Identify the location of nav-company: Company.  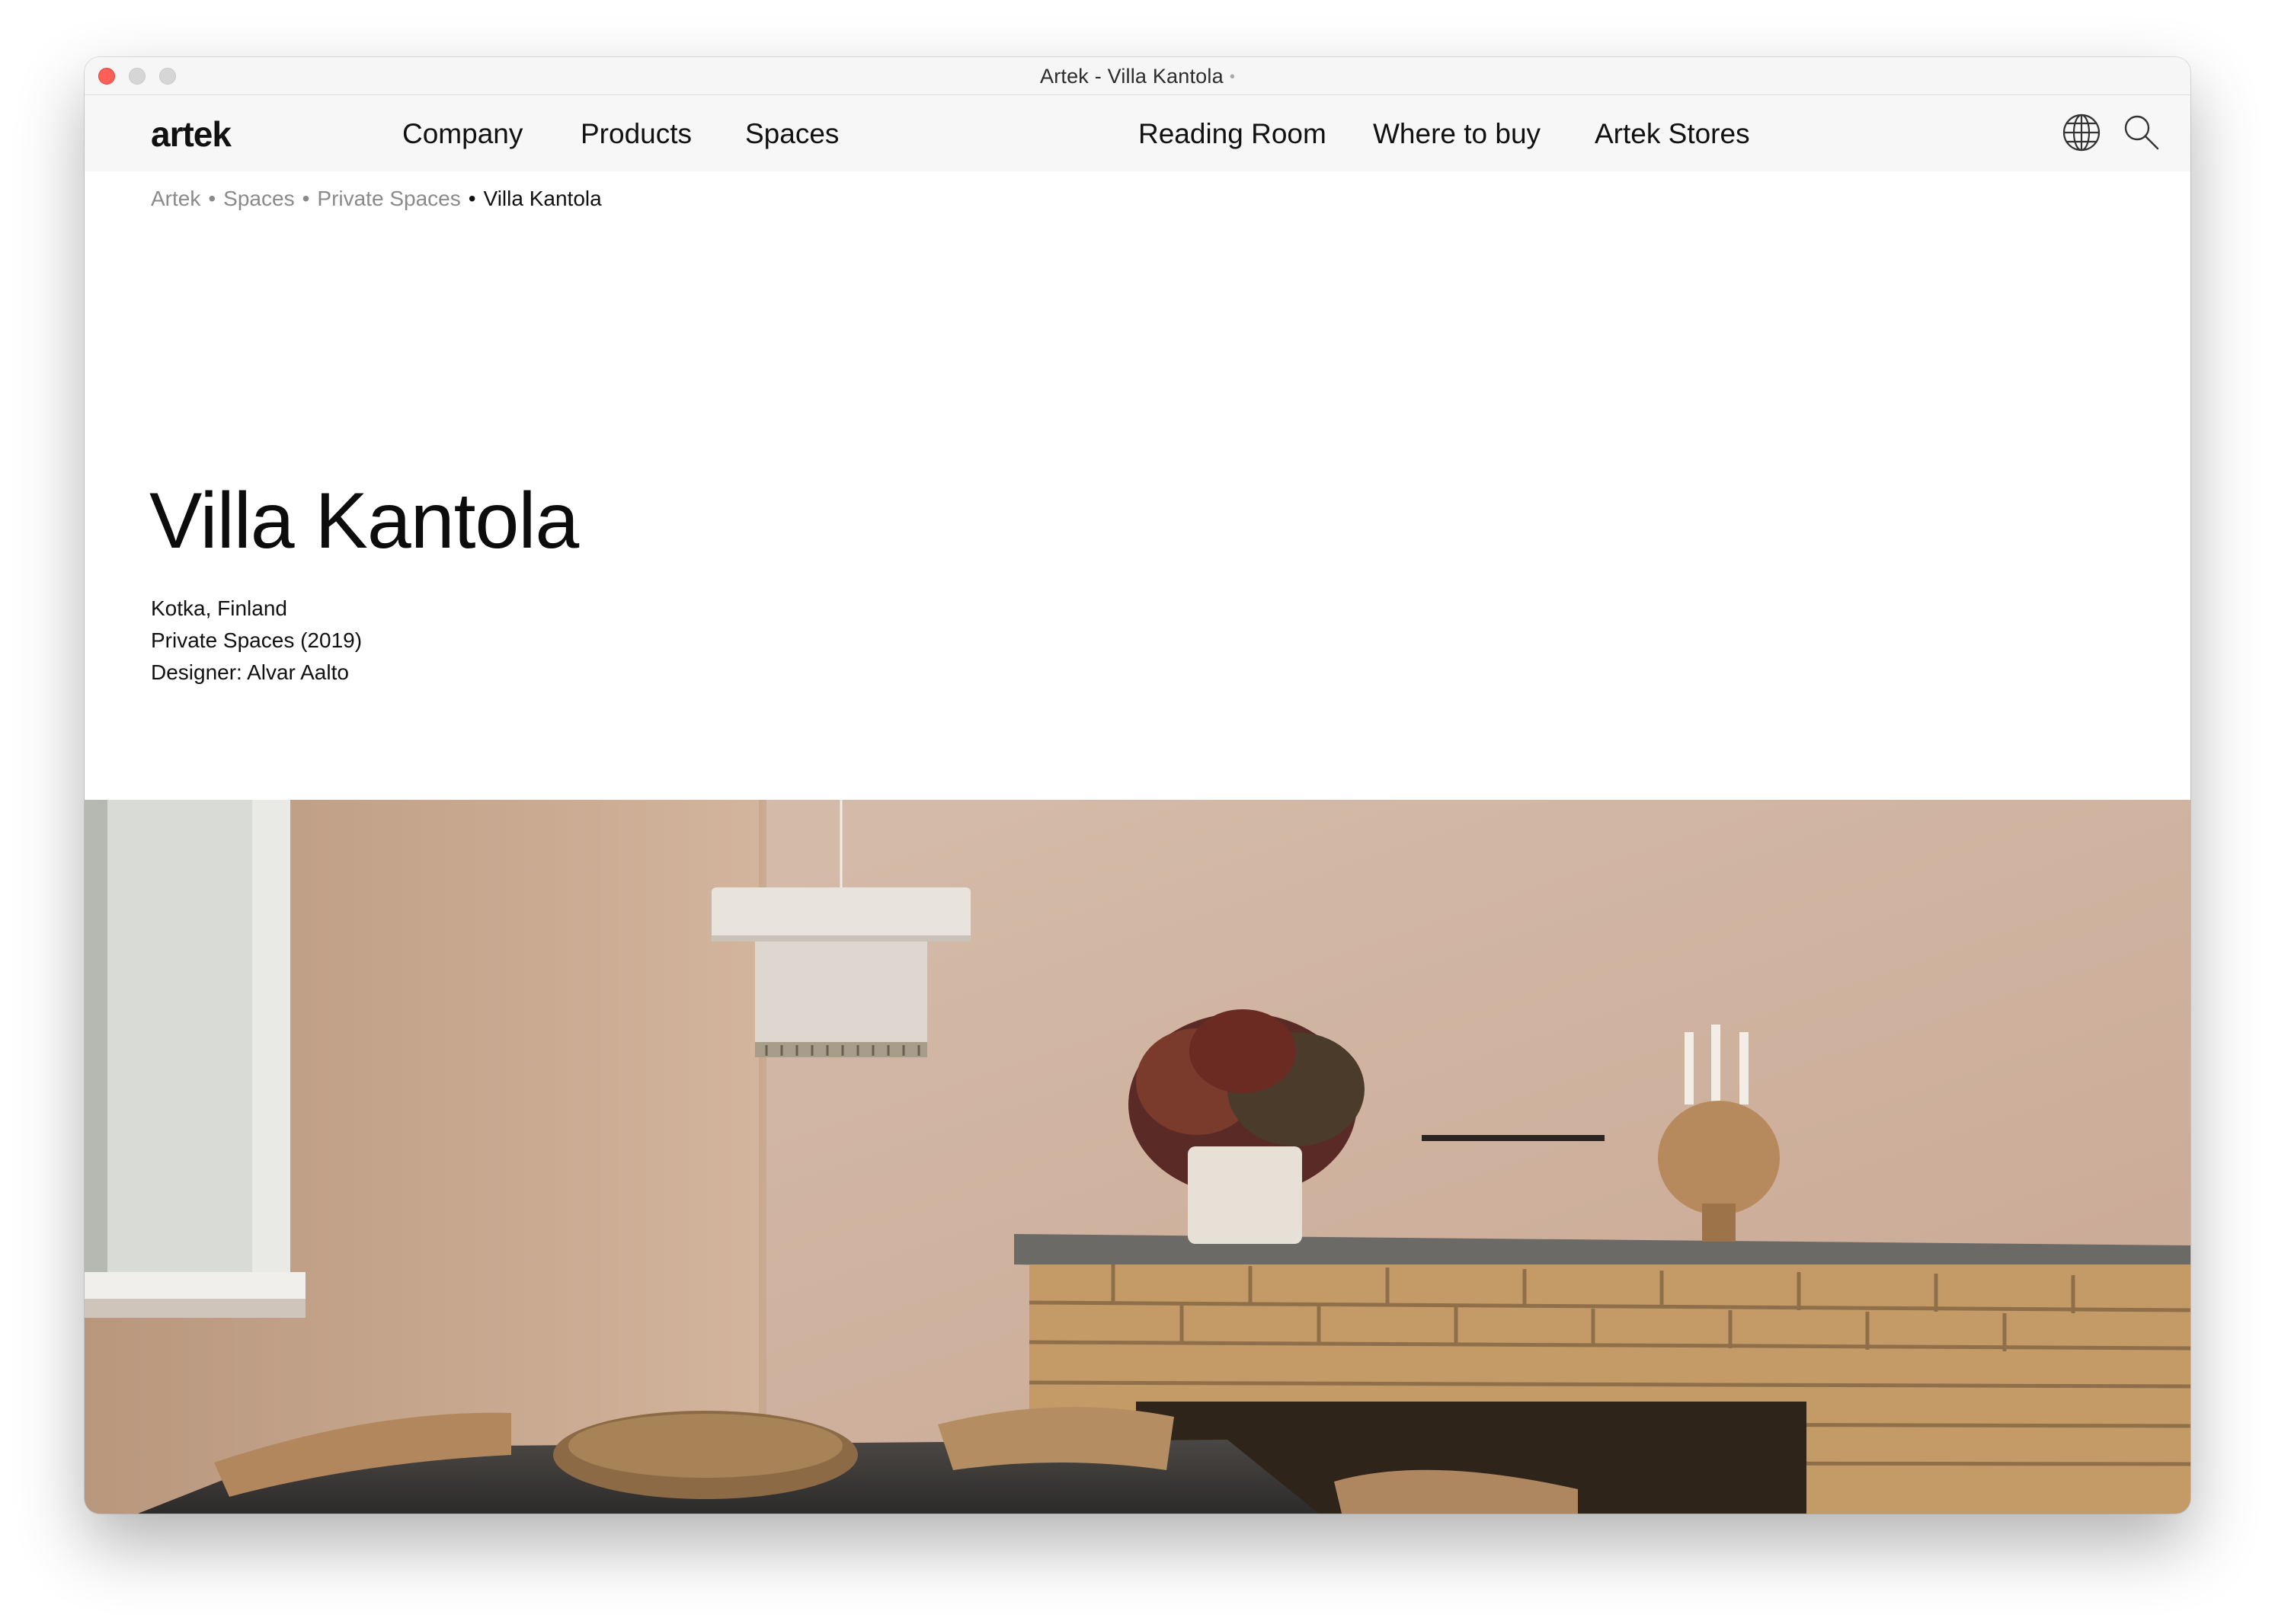
(462, 134).